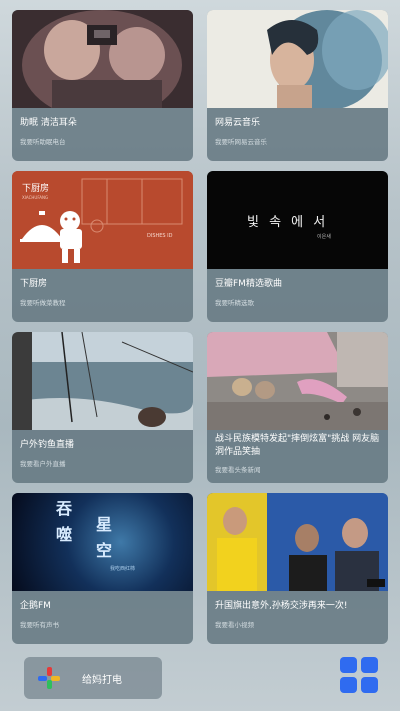 The height and width of the screenshot is (711, 400). What do you see at coordinates (102, 680) in the screenshot?
I see `call-label: 给妈打电` at bounding box center [102, 680].